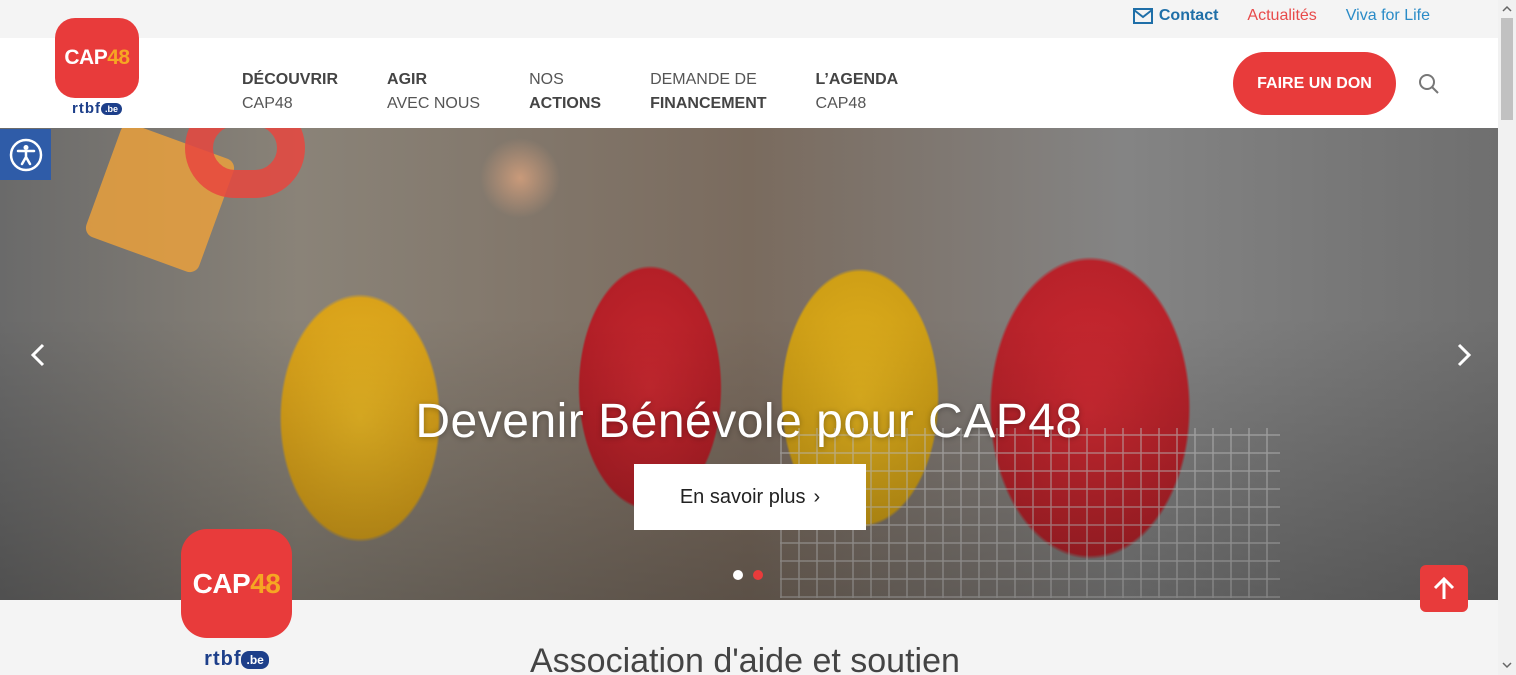  Describe the element at coordinates (565, 103) in the screenshot. I see `nav-line-2: ACTIONS` at that location.